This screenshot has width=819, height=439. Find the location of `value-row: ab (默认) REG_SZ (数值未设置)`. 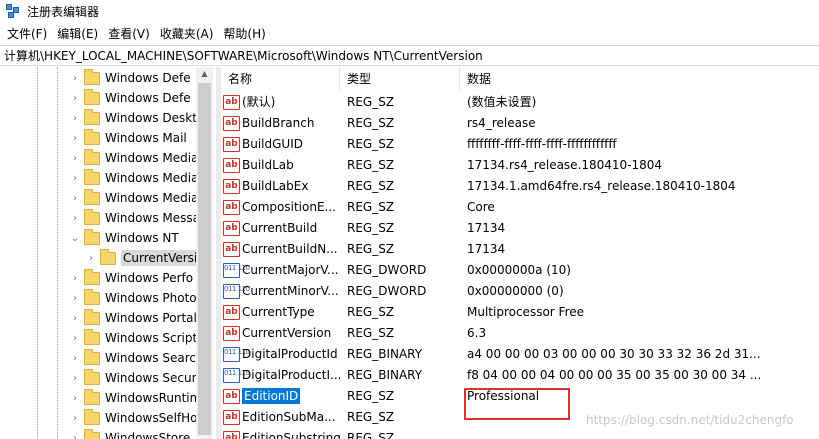

value-row: ab (默认) REG_SZ (数值未设置) is located at coordinates (520, 102).